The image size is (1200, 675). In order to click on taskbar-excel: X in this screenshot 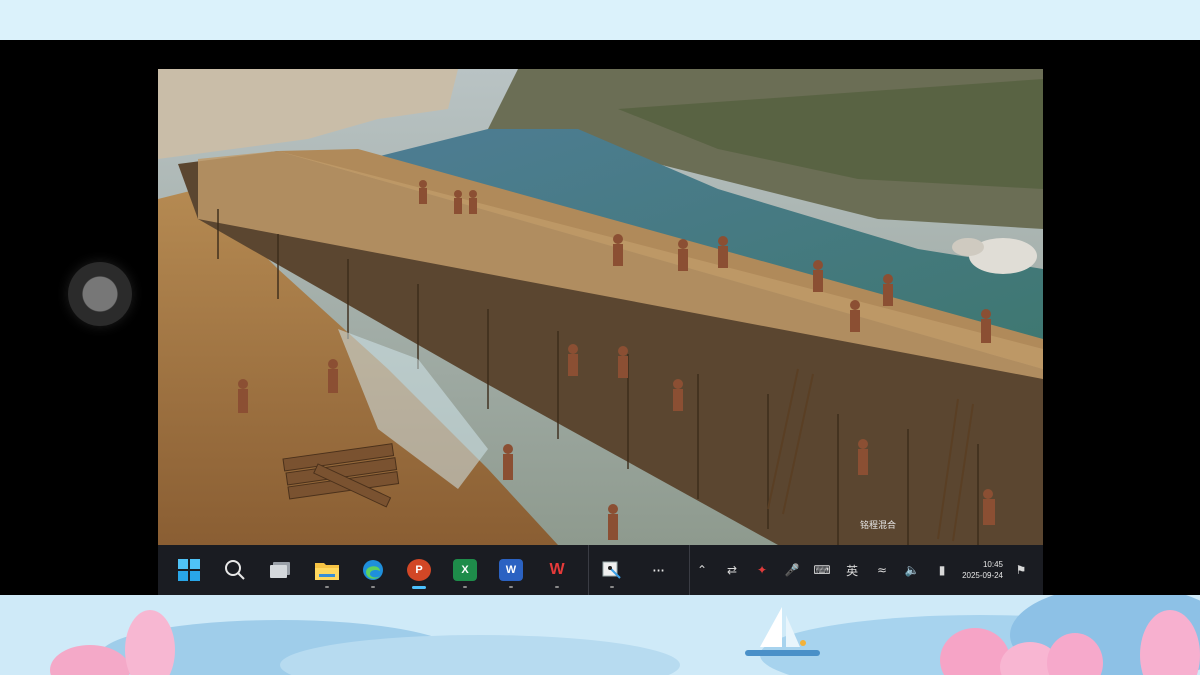, I will do `click(465, 570)`.